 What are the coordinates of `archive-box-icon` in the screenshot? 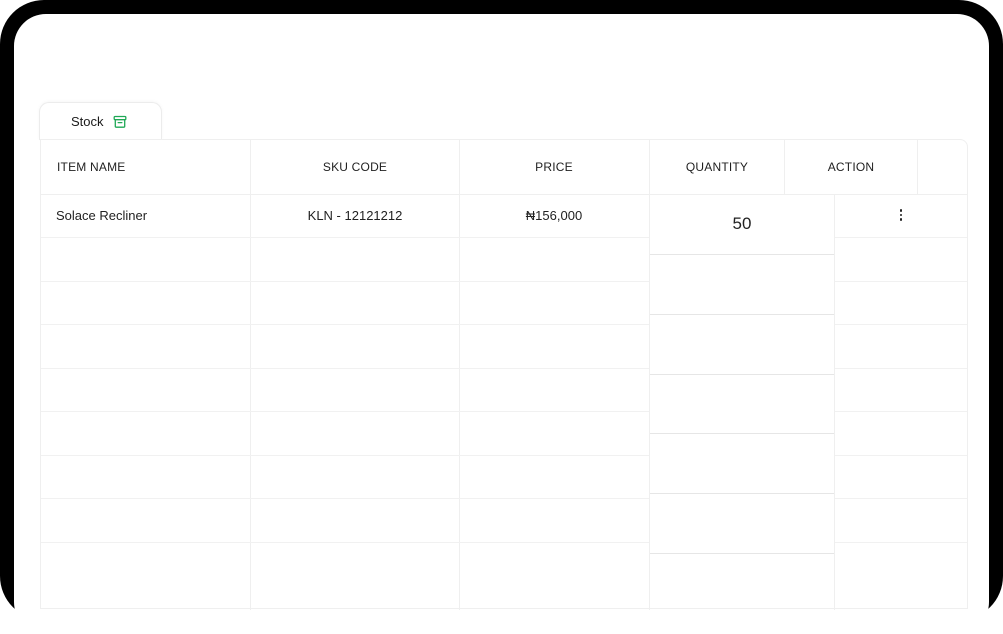 It's located at (120, 122).